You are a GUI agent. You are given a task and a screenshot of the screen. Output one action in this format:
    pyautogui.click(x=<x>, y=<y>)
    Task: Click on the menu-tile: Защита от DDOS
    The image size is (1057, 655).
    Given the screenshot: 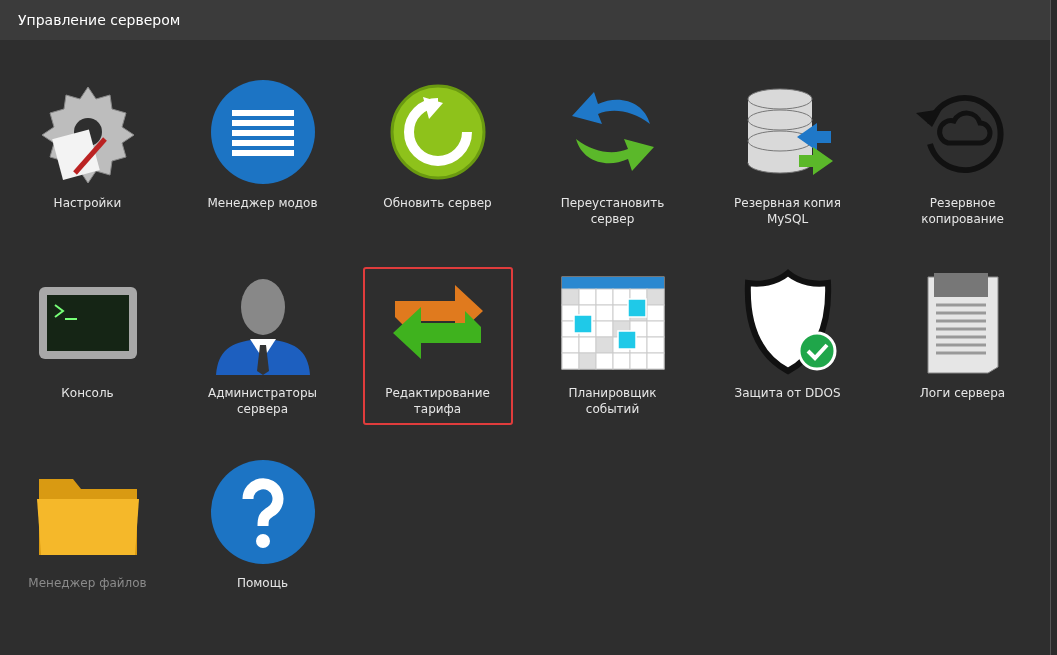 What is the action you would take?
    pyautogui.click(x=787, y=346)
    